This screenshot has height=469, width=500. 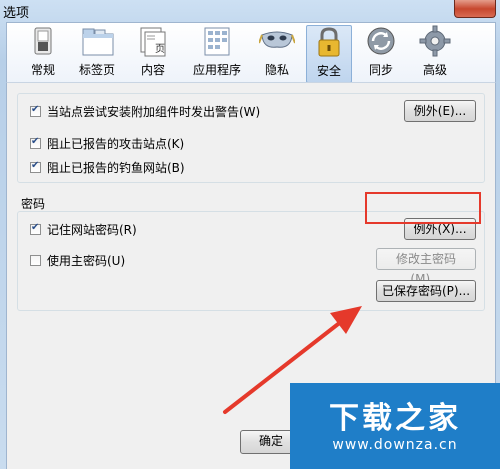 I want to click on watermark-url: www.downza.cn, so click(x=395, y=445).